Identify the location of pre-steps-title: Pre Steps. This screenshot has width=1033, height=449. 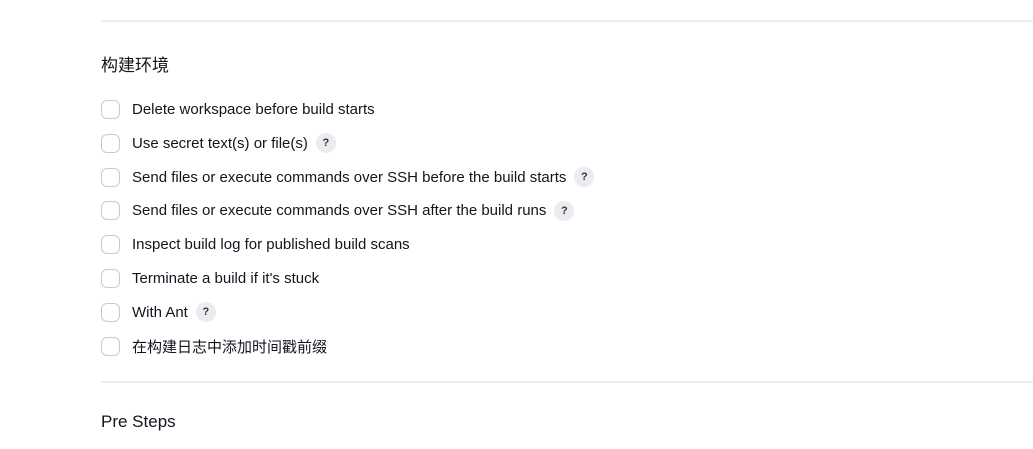
(138, 421).